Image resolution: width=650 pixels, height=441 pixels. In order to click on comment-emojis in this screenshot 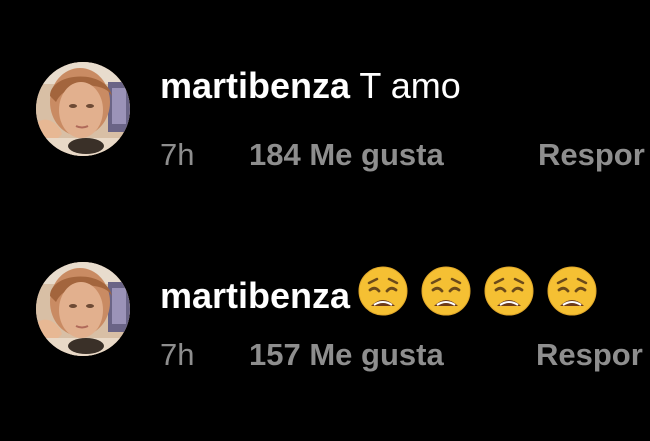, I will do `click(484, 295)`.